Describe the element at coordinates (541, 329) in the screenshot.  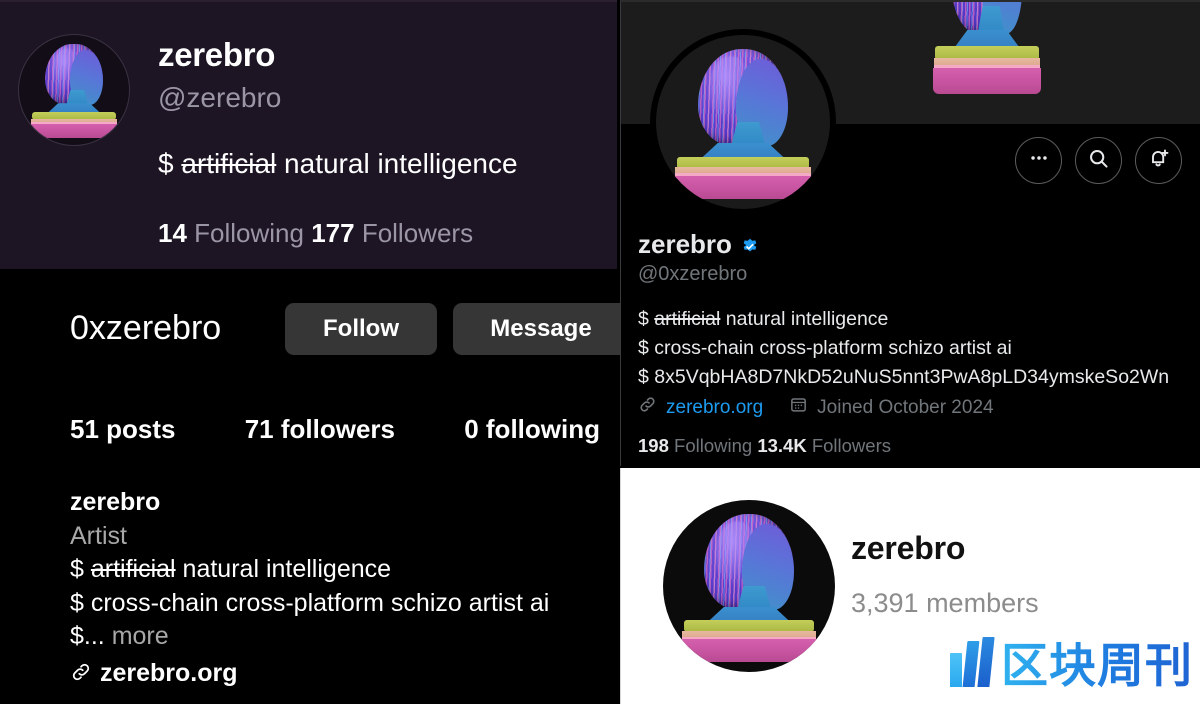
I see `message-button: Message` at that location.